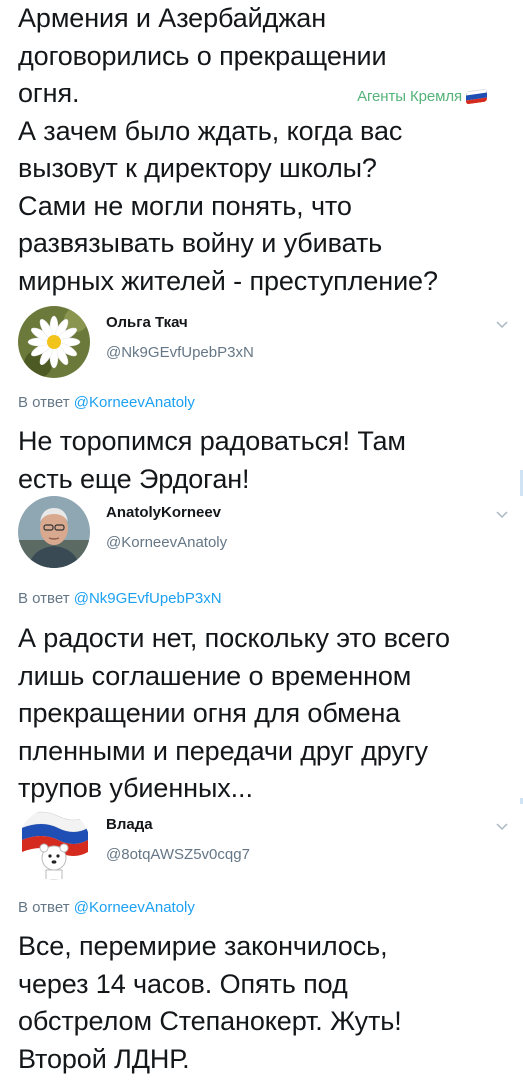 The image size is (523, 1080). Describe the element at coordinates (147, 322) in the screenshot. I see `author-name: Ольга Ткач` at that location.